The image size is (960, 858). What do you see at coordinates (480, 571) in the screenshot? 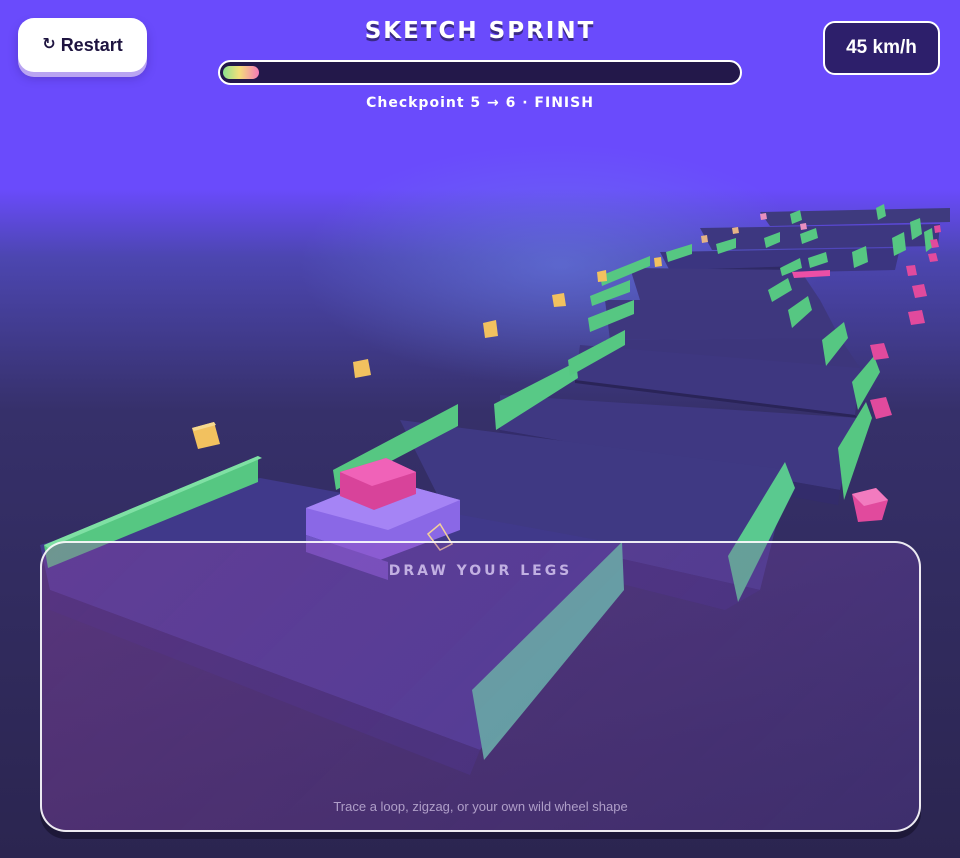
I see `draw-panel-title: DRAW YOUR LEGS` at bounding box center [480, 571].